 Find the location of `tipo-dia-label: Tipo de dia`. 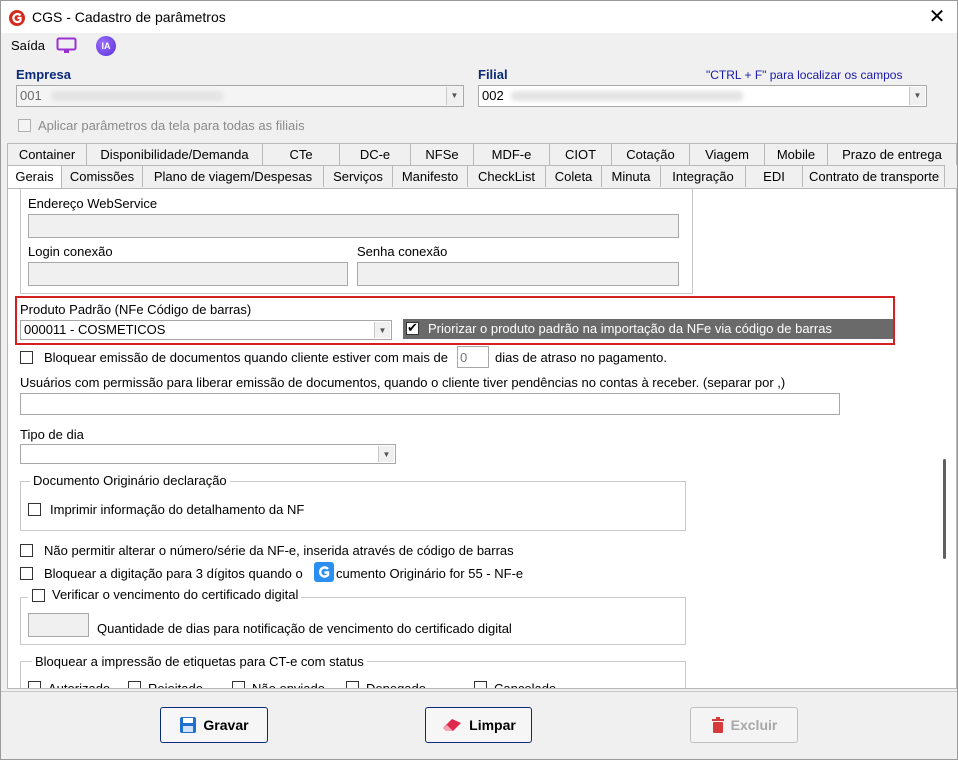

tipo-dia-label: Tipo de dia is located at coordinates (52, 434).